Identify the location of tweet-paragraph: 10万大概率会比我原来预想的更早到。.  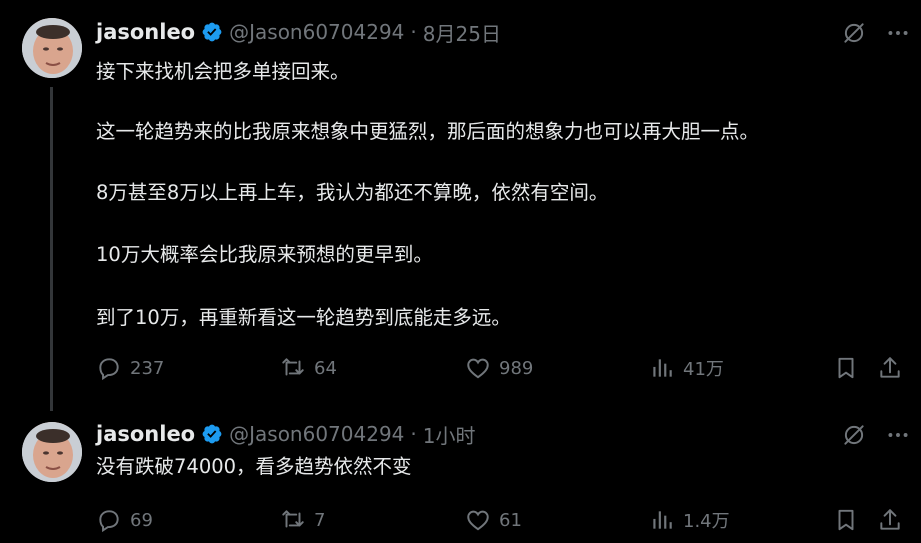
(264, 254).